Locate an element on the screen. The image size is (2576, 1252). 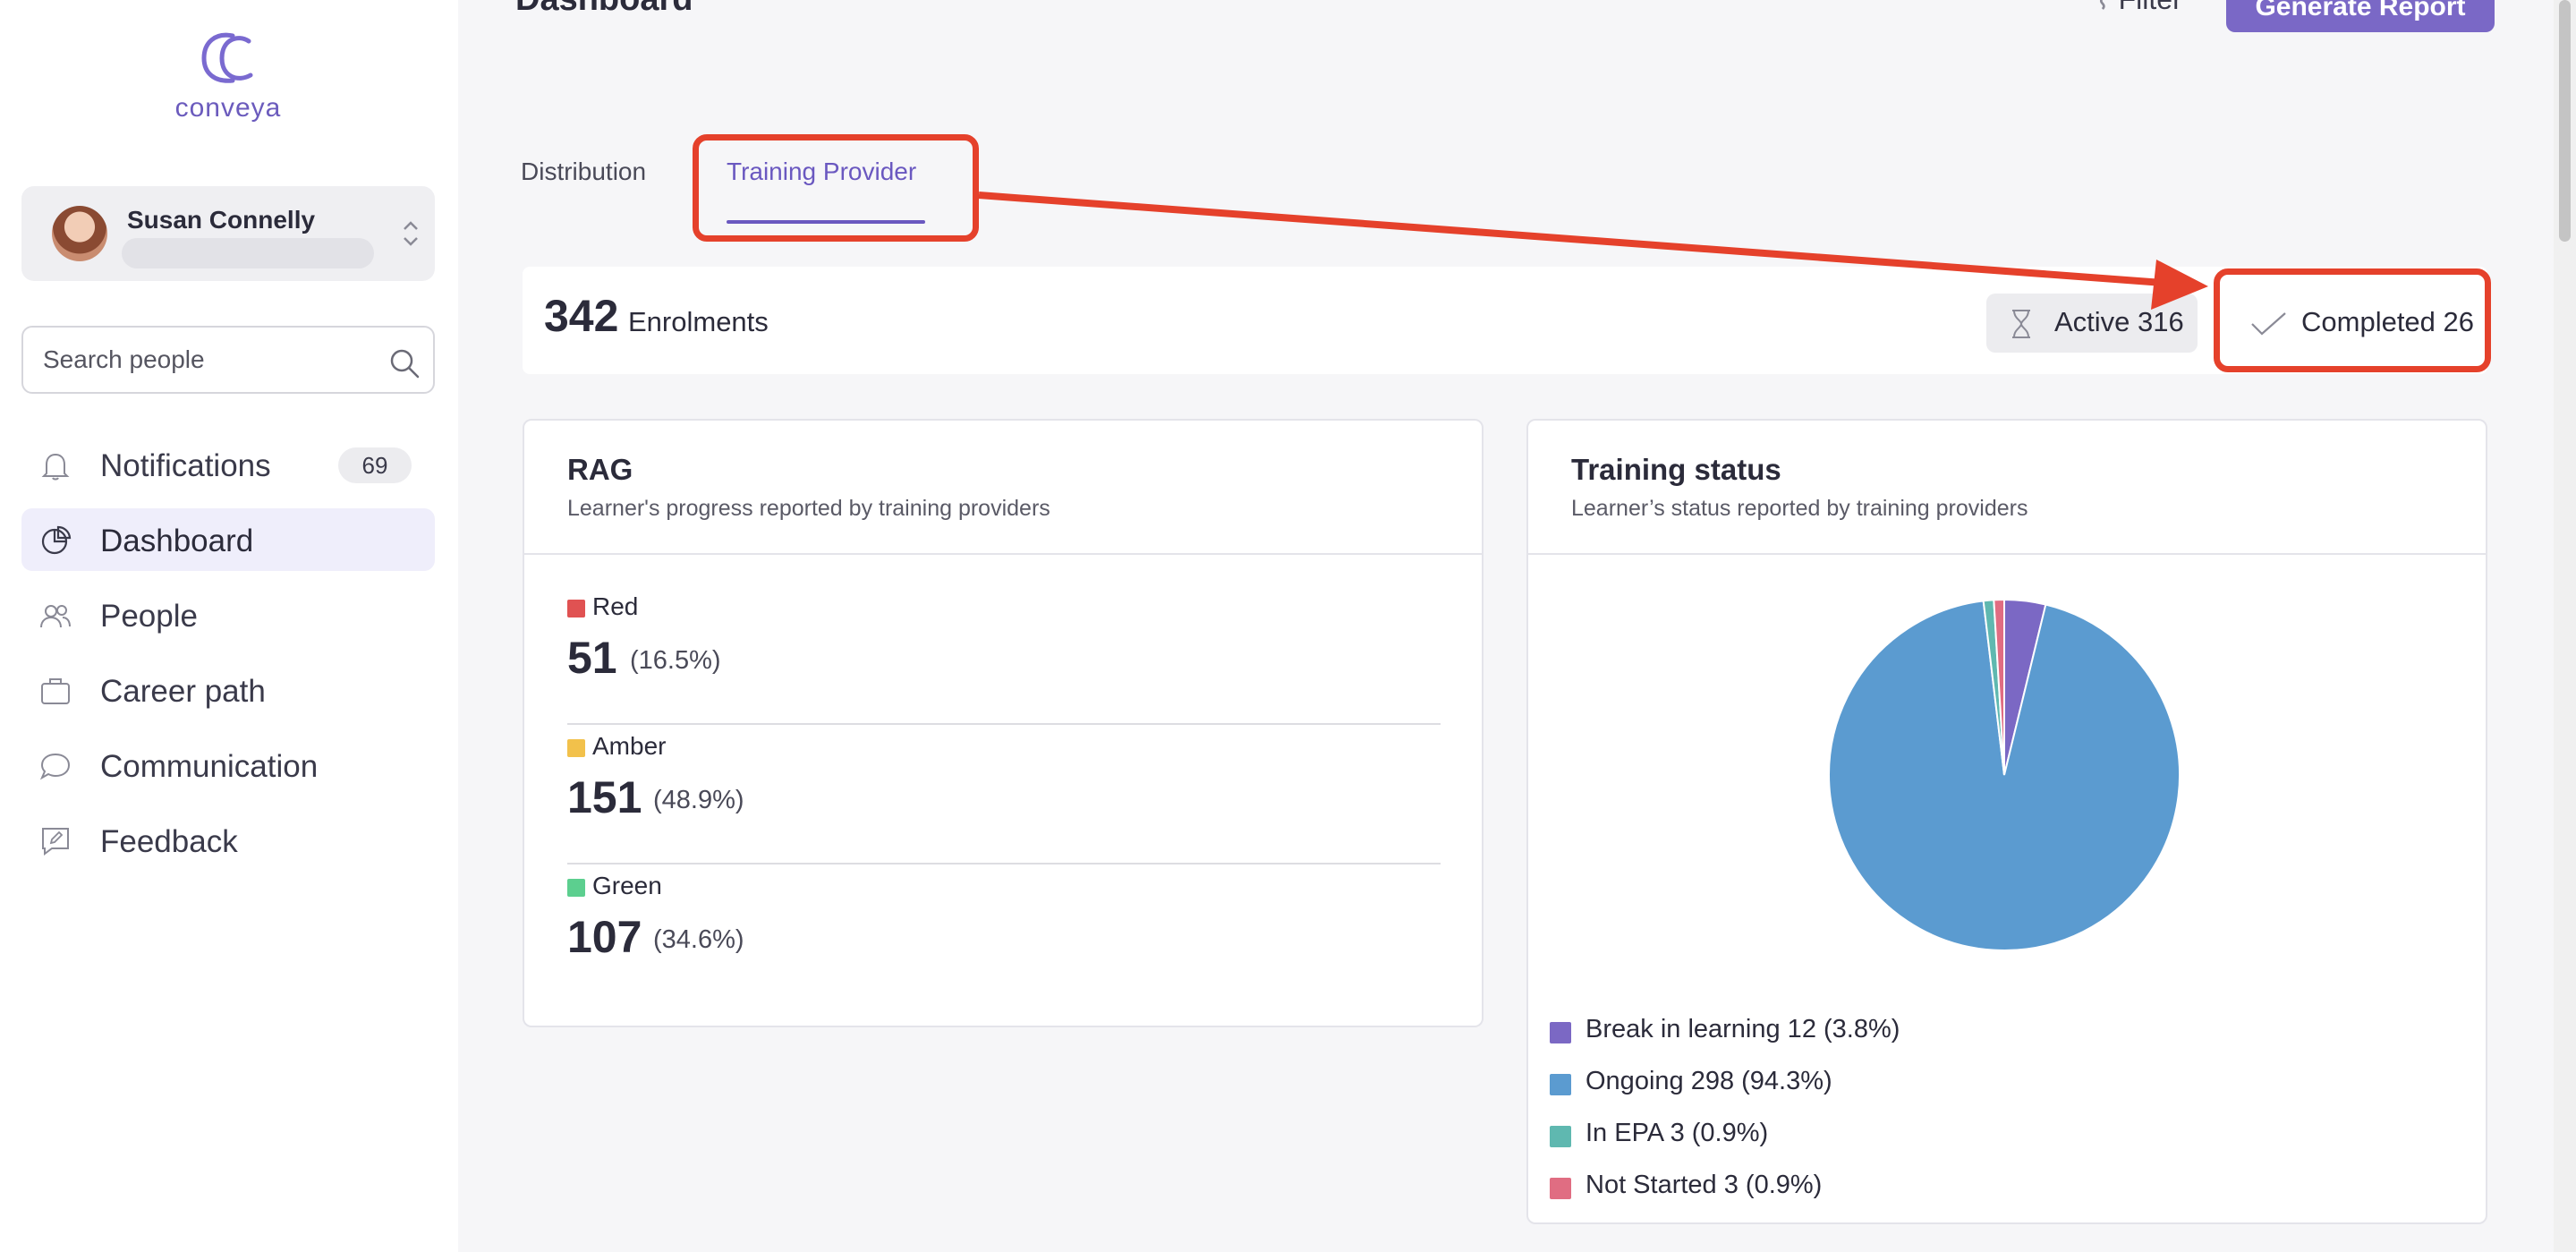
rag-row-value: 151 is located at coordinates (604, 797).